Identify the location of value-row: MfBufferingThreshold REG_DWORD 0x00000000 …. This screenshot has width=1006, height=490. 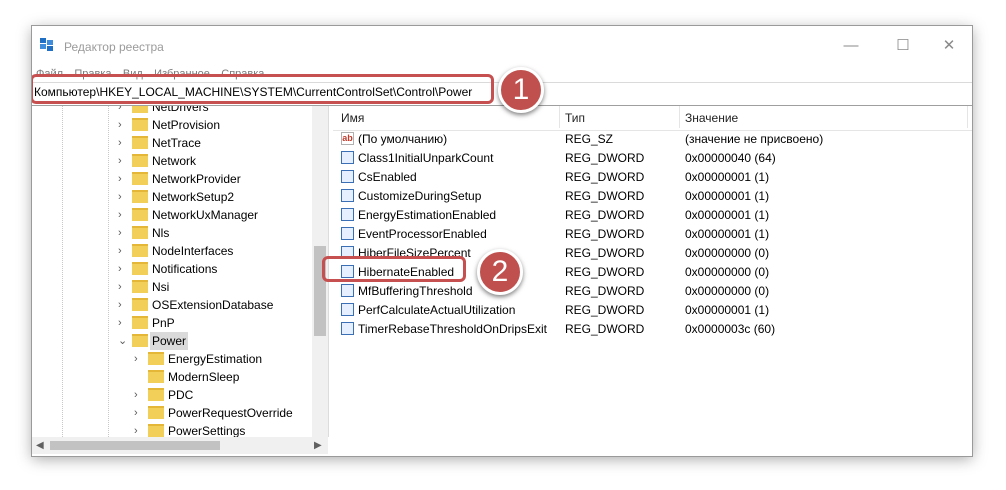
(652, 291).